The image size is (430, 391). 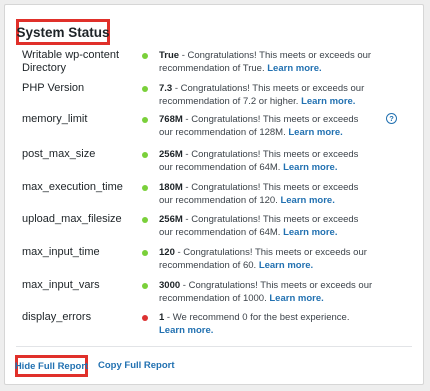 I want to click on status-label: post_max_size, so click(x=59, y=154).